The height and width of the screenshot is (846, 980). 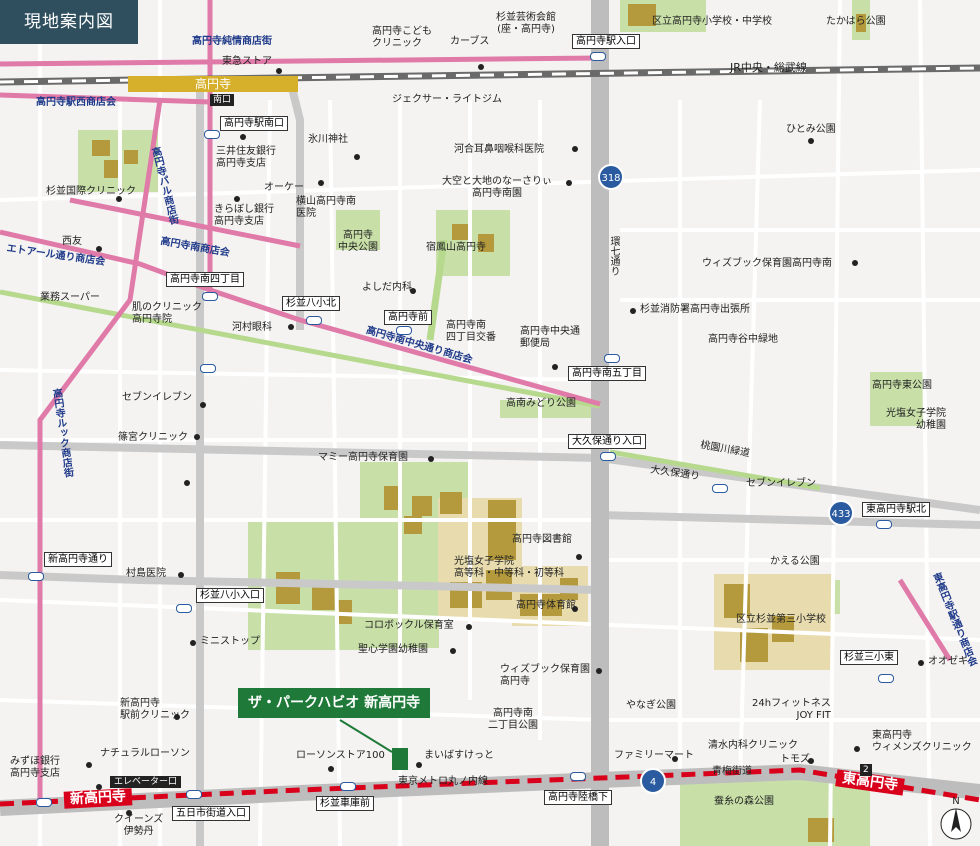 I want to click on poi-label: 肌のクリニック 高円寺院, so click(x=167, y=313).